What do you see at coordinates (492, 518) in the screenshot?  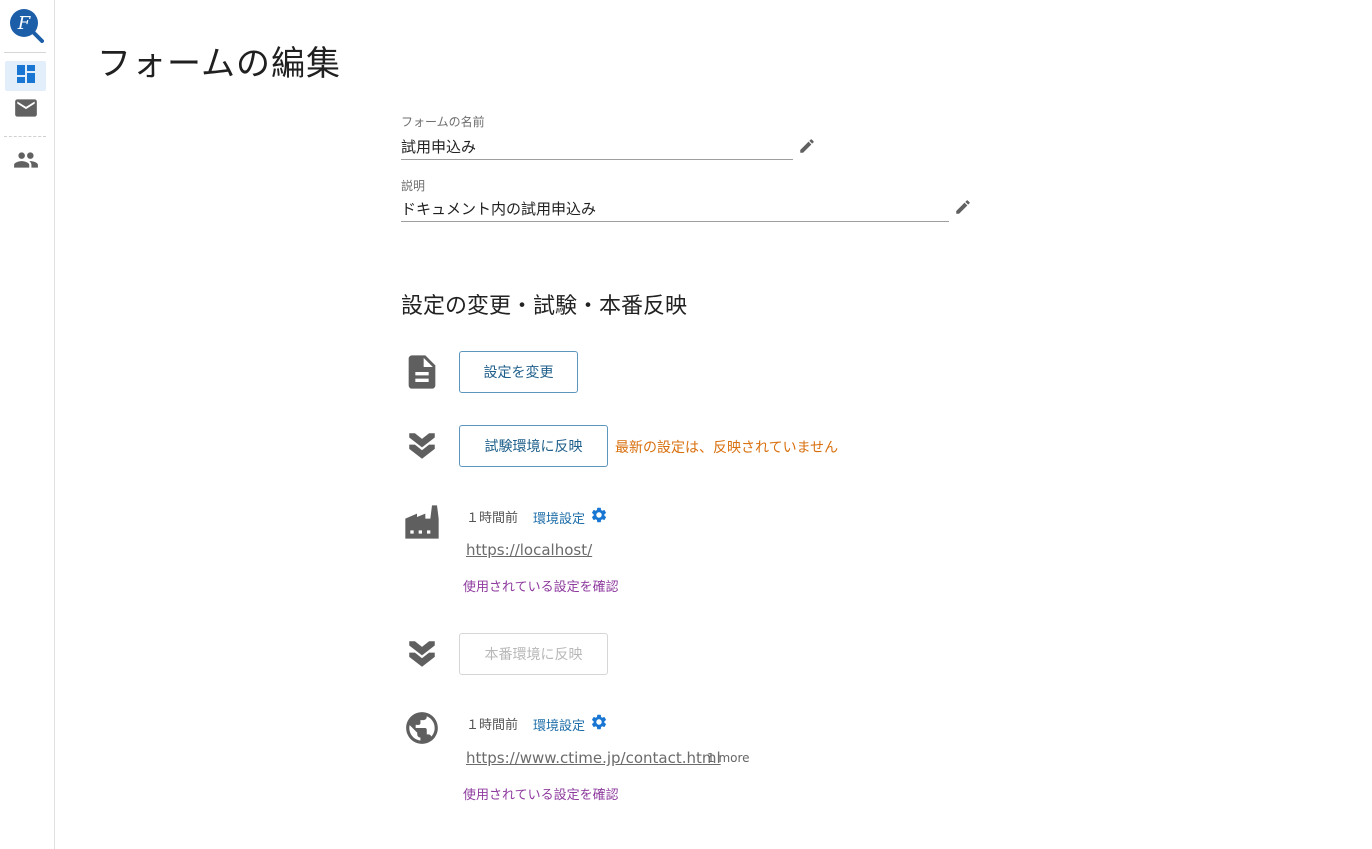 I see `test-deploy-time: １時間前` at bounding box center [492, 518].